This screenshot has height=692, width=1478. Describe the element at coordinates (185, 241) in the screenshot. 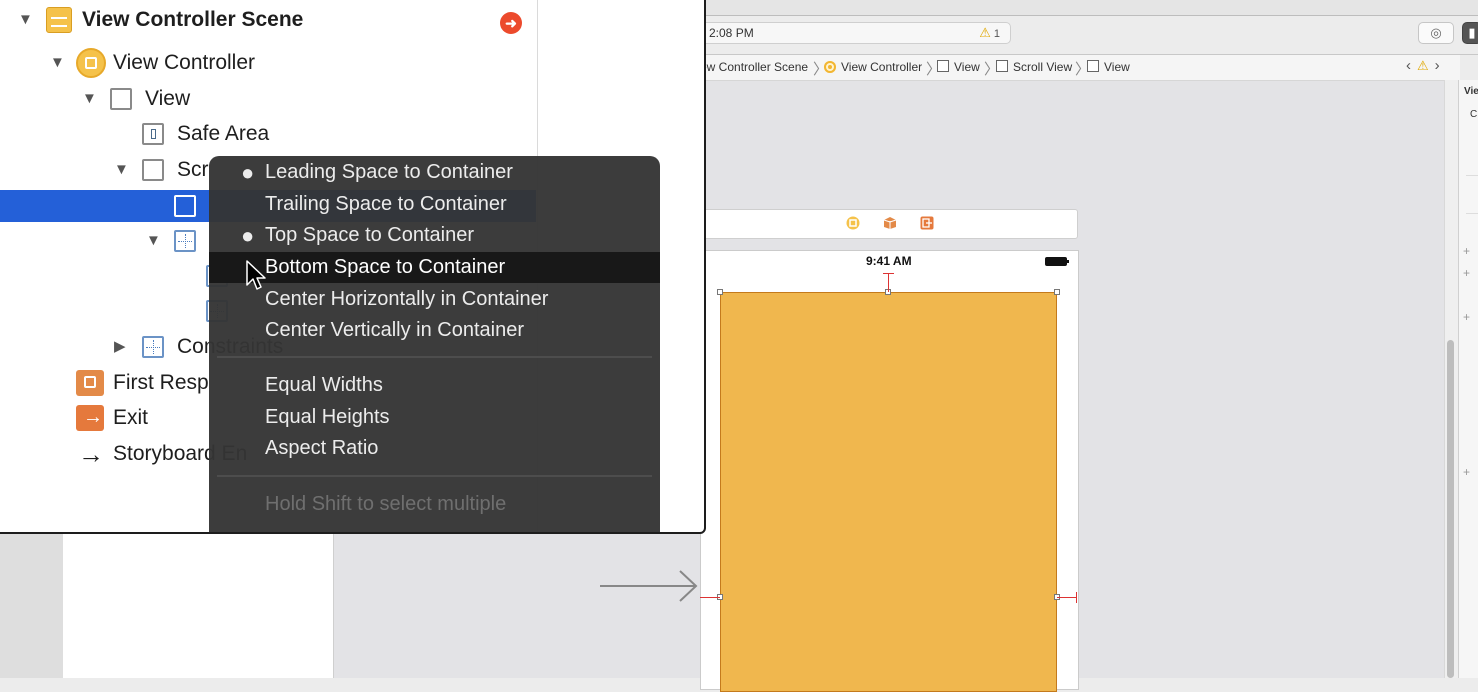

I see `stack-view-icon` at that location.